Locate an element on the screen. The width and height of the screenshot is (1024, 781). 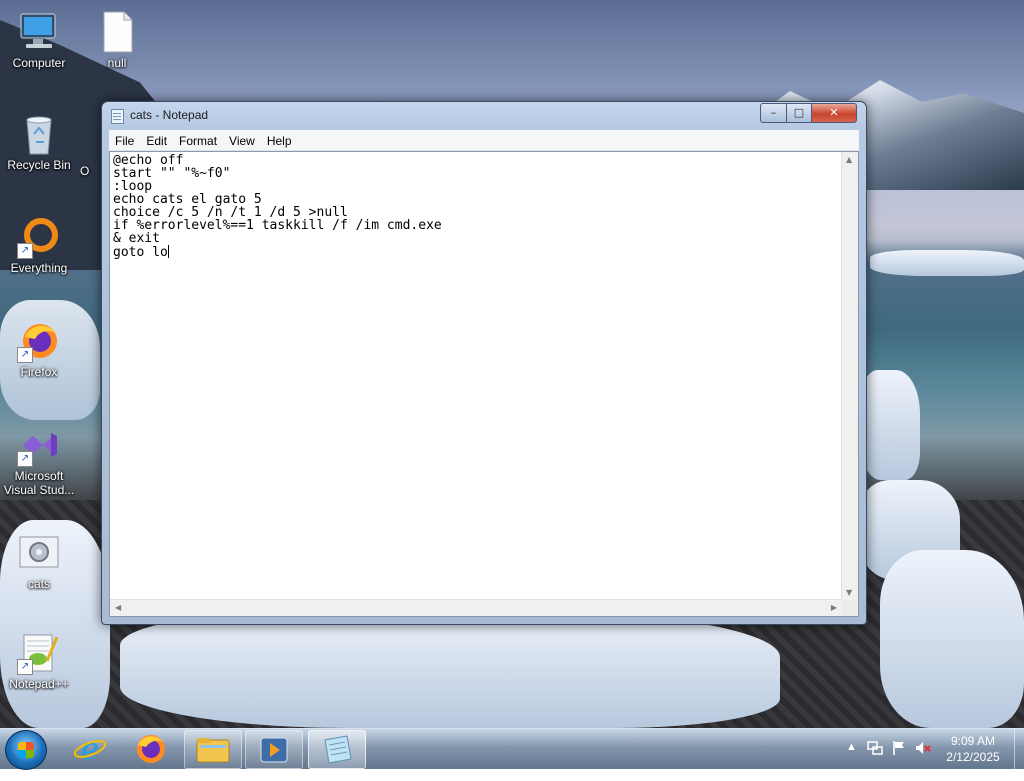
taskbar-notepad is located at coordinates (337, 749).